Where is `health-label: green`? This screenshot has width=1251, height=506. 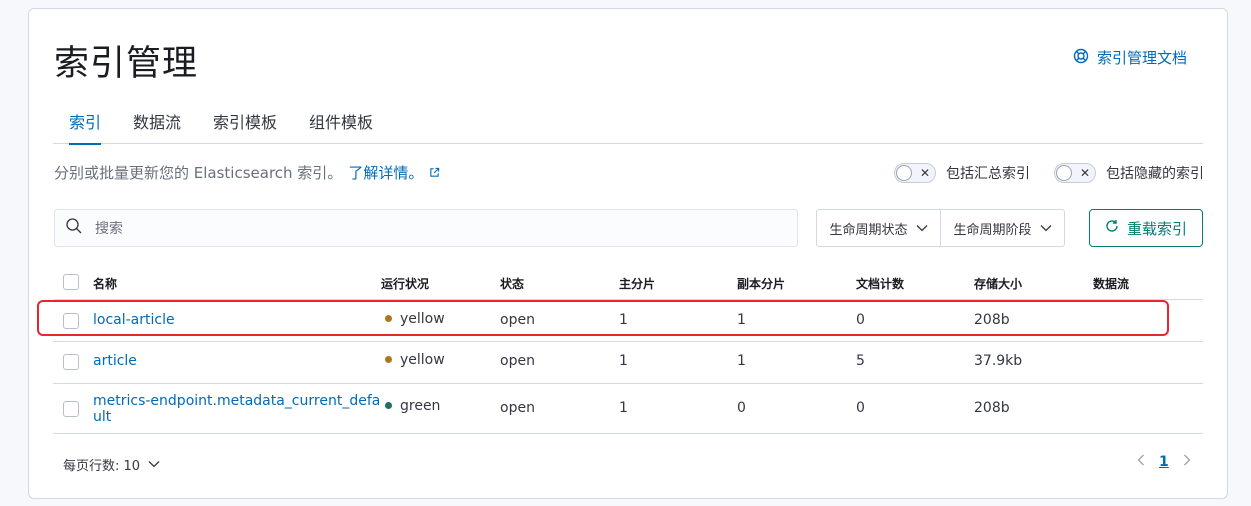 health-label: green is located at coordinates (420, 406).